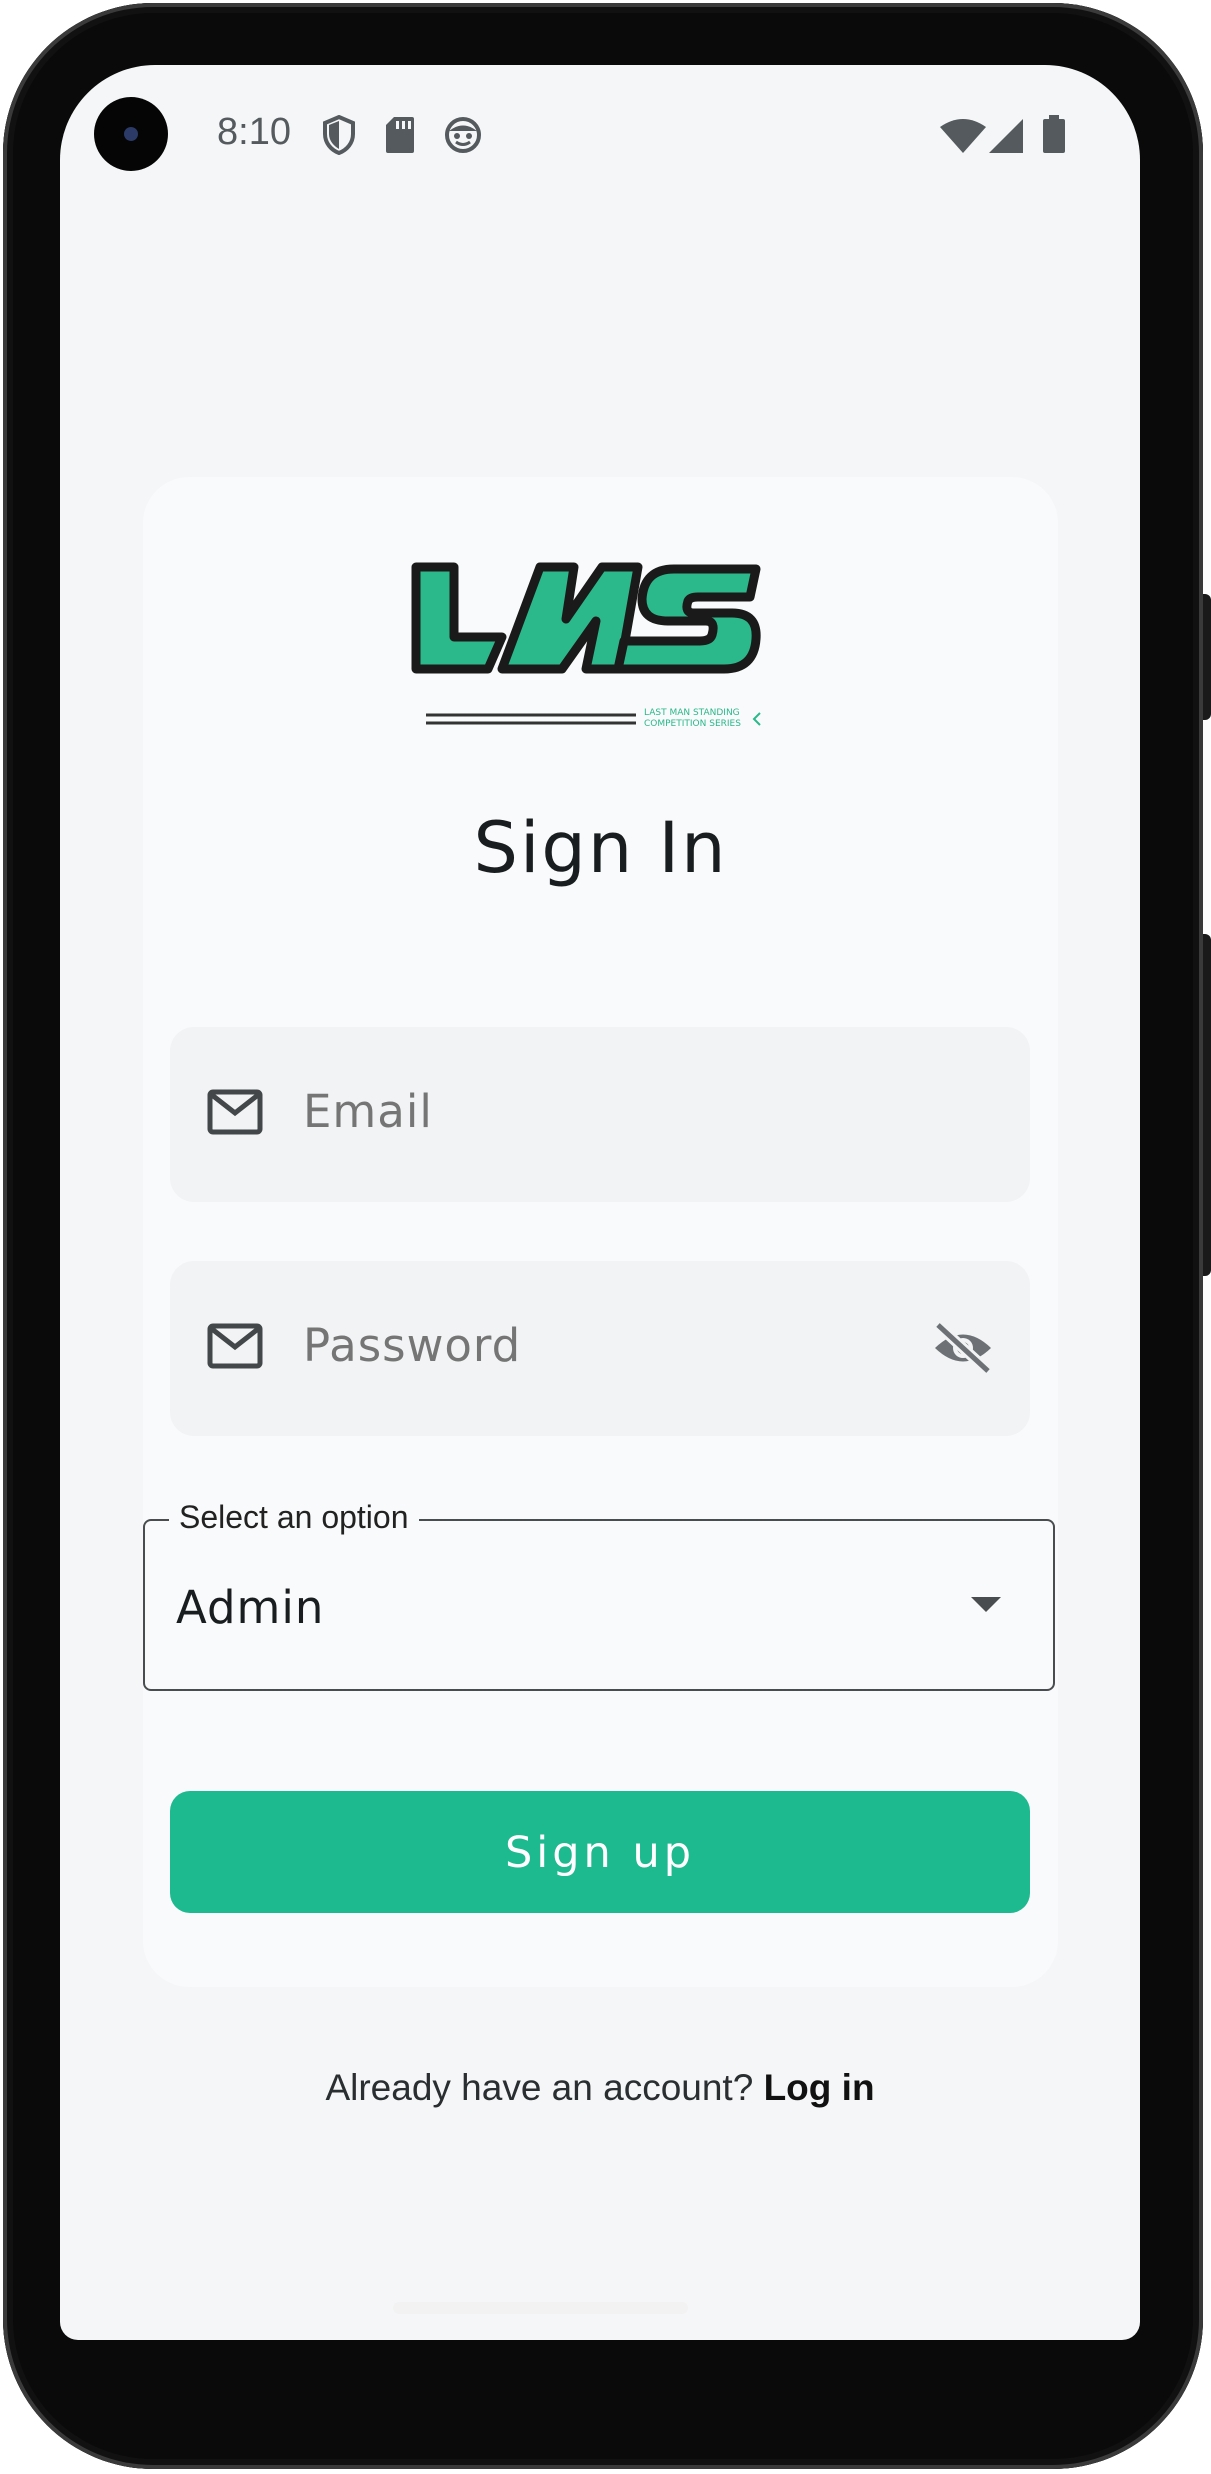  I want to click on email-field, so click(600, 1114).